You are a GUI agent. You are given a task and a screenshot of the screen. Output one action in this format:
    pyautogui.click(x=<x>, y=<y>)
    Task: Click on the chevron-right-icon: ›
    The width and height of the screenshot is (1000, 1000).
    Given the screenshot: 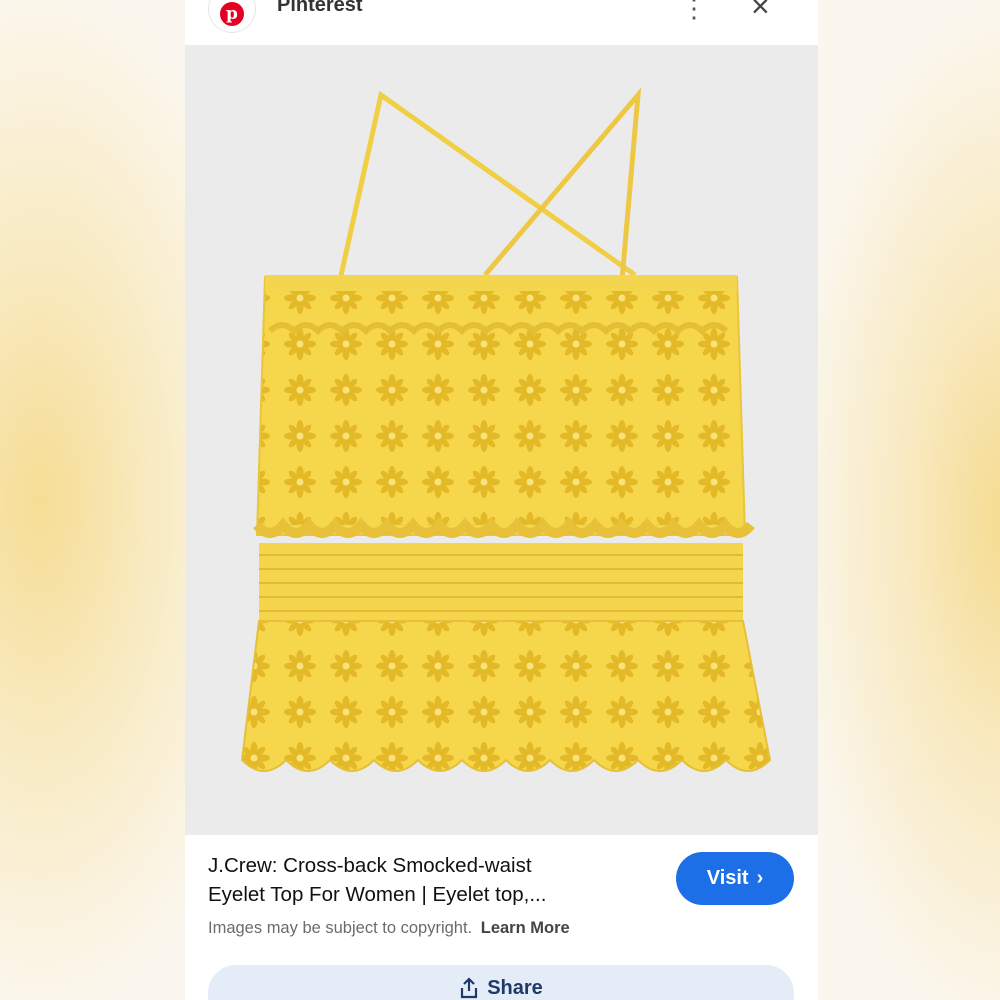 What is the action you would take?
    pyautogui.click(x=760, y=878)
    